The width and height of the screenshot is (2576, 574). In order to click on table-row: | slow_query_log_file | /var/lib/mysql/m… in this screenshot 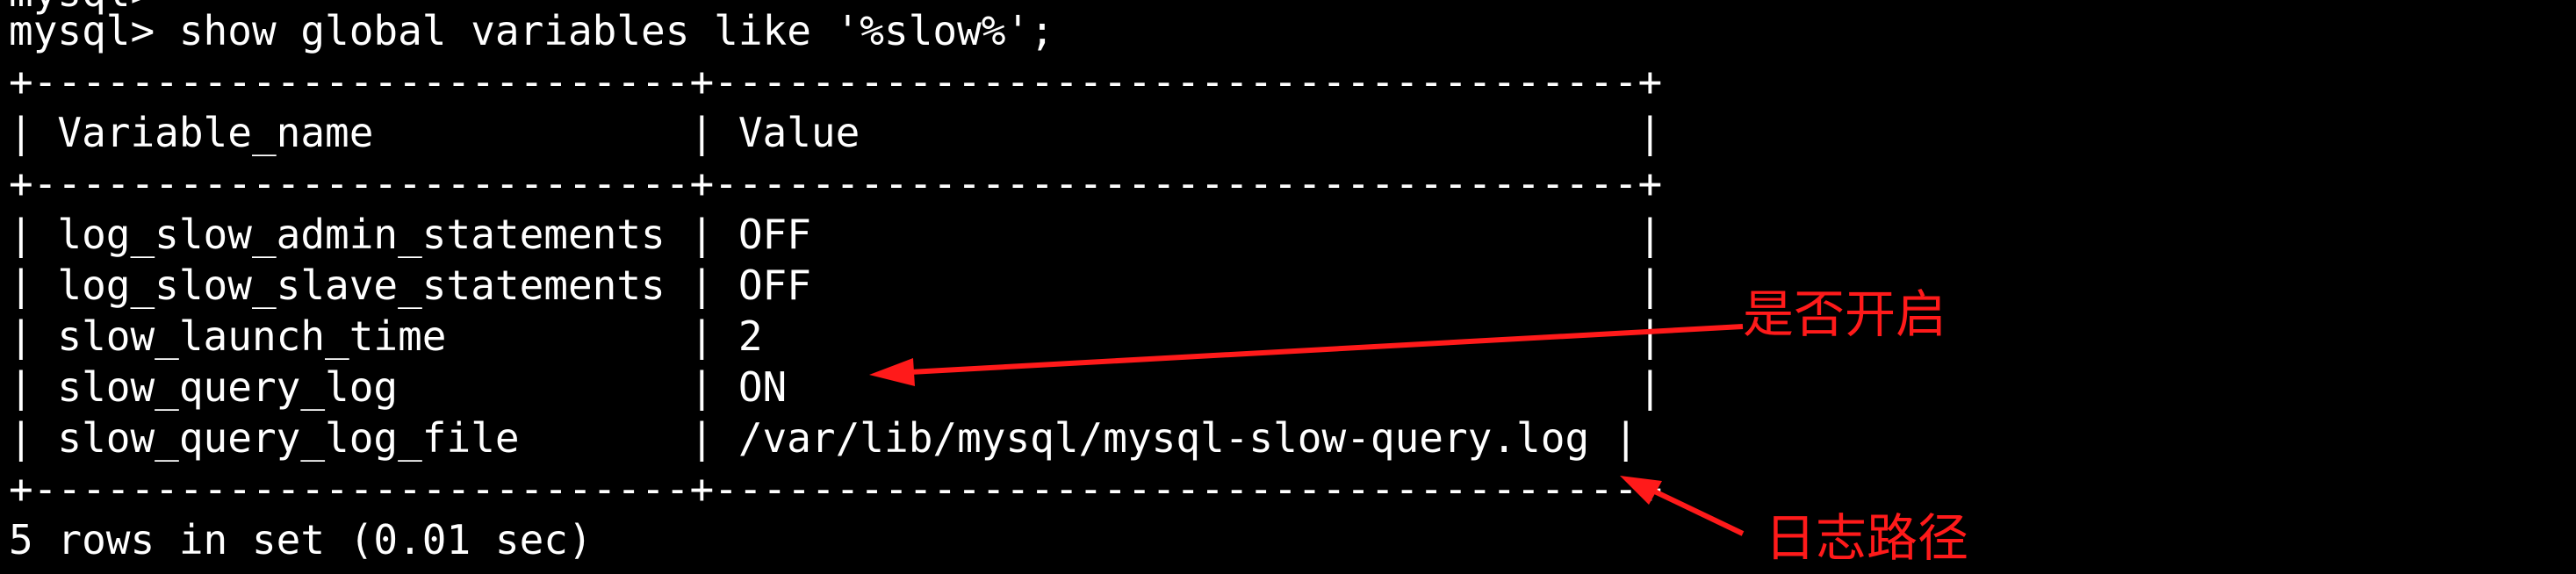, I will do `click(823, 438)`.